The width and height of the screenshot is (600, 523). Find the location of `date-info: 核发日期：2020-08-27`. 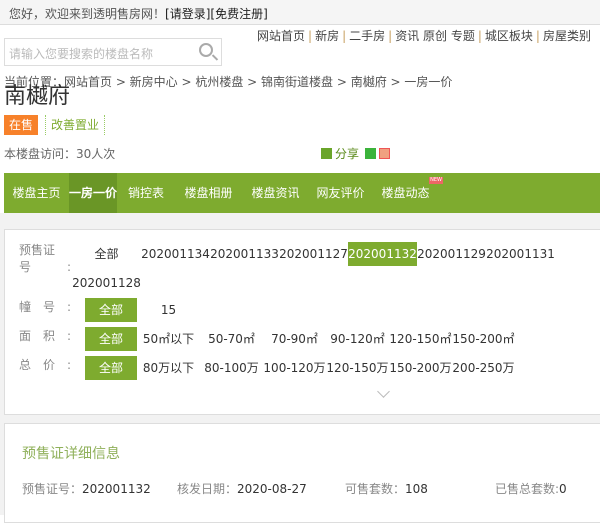

date-info: 核发日期：2020-08-27 is located at coordinates (242, 489).